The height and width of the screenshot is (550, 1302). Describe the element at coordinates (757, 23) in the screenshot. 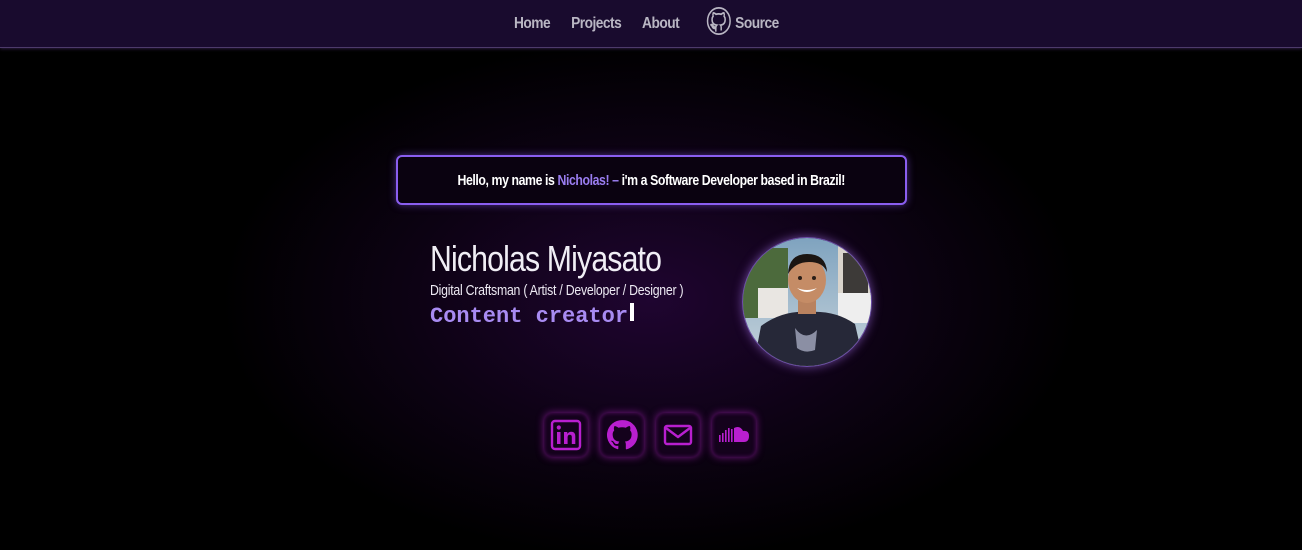

I see `nav-source-label: Source` at that location.